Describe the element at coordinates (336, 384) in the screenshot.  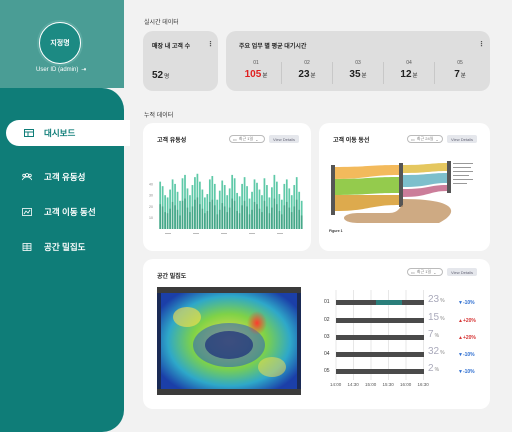
I see `time-axis-label: 14:00` at that location.